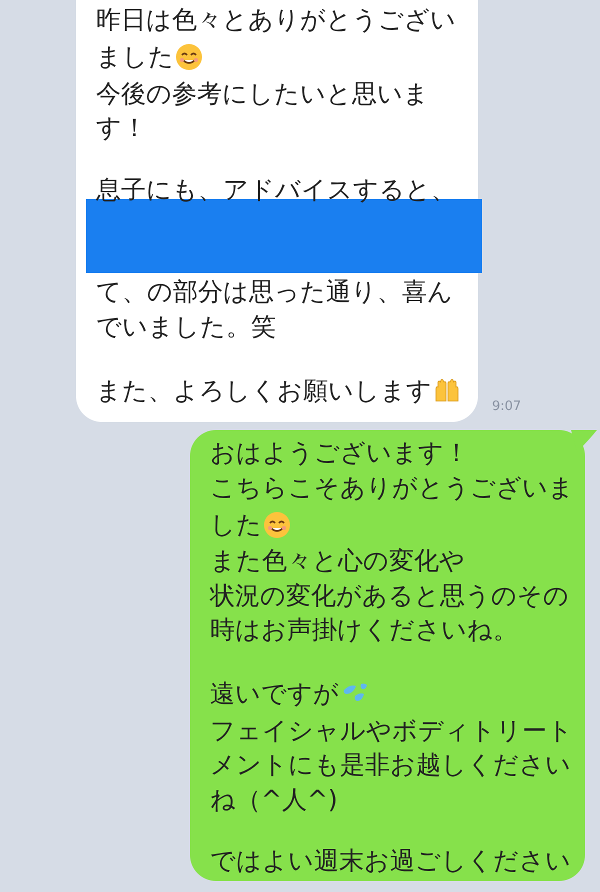 The image size is (600, 892). Describe the element at coordinates (274, 292) in the screenshot. I see `message-text: て、の部分は思った通り、喜ん` at that location.